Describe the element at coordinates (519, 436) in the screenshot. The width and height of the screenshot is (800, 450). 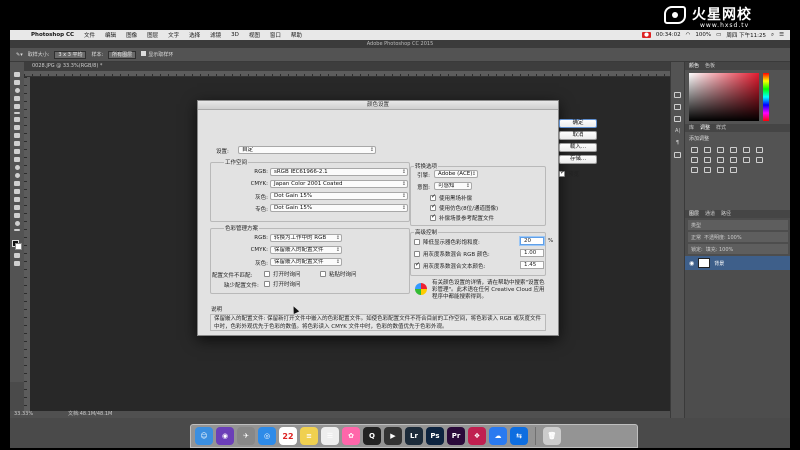
I see `teamviewer-icon: ⇆` at that location.